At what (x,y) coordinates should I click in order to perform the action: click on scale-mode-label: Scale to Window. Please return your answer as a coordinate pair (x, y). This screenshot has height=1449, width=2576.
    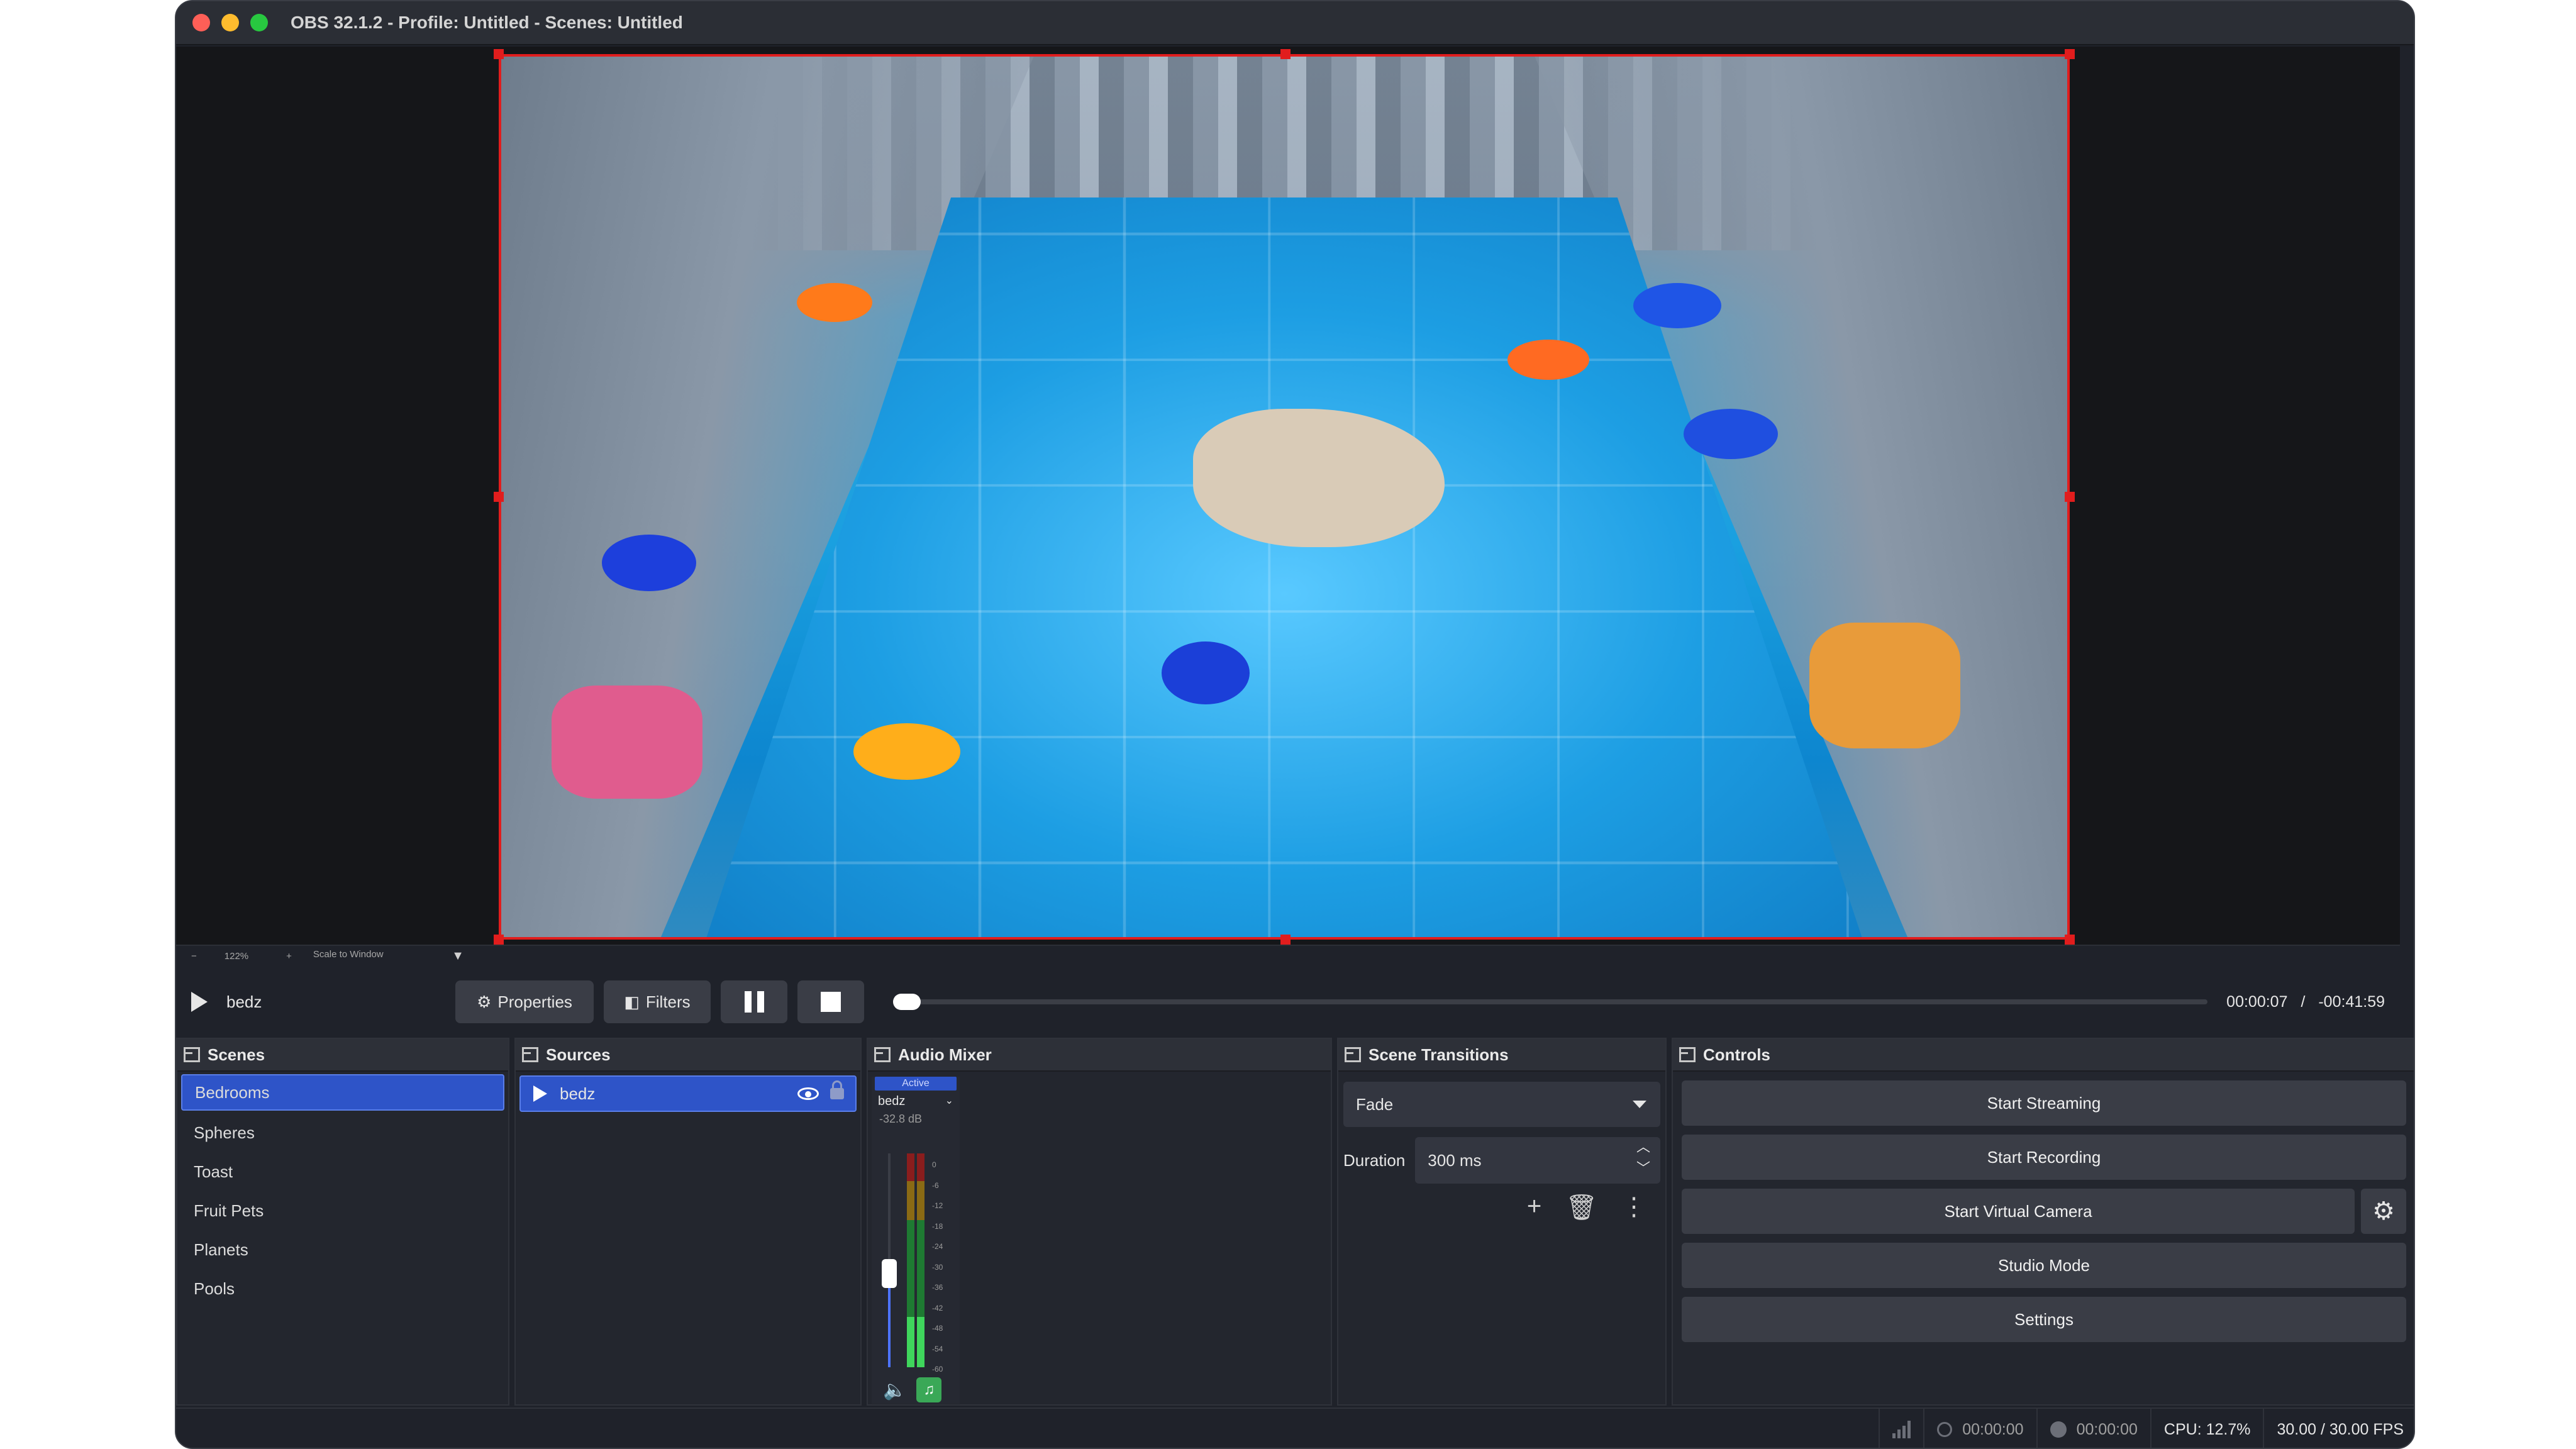
    Looking at the image, I should click on (348, 954).